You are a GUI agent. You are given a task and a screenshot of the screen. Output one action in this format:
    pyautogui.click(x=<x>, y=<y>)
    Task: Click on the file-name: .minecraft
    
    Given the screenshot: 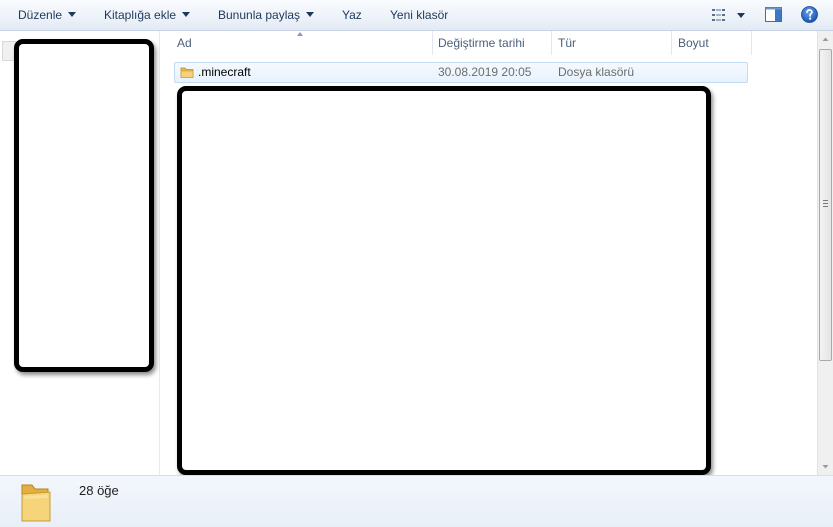 What is the action you would take?
    pyautogui.click(x=224, y=72)
    